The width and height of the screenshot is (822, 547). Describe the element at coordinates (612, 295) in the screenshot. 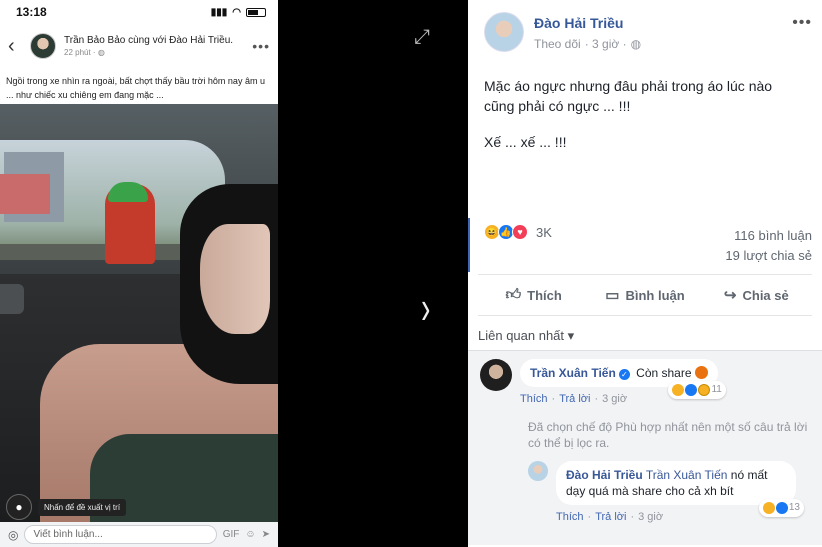

I see `comment-icon: ▭` at that location.